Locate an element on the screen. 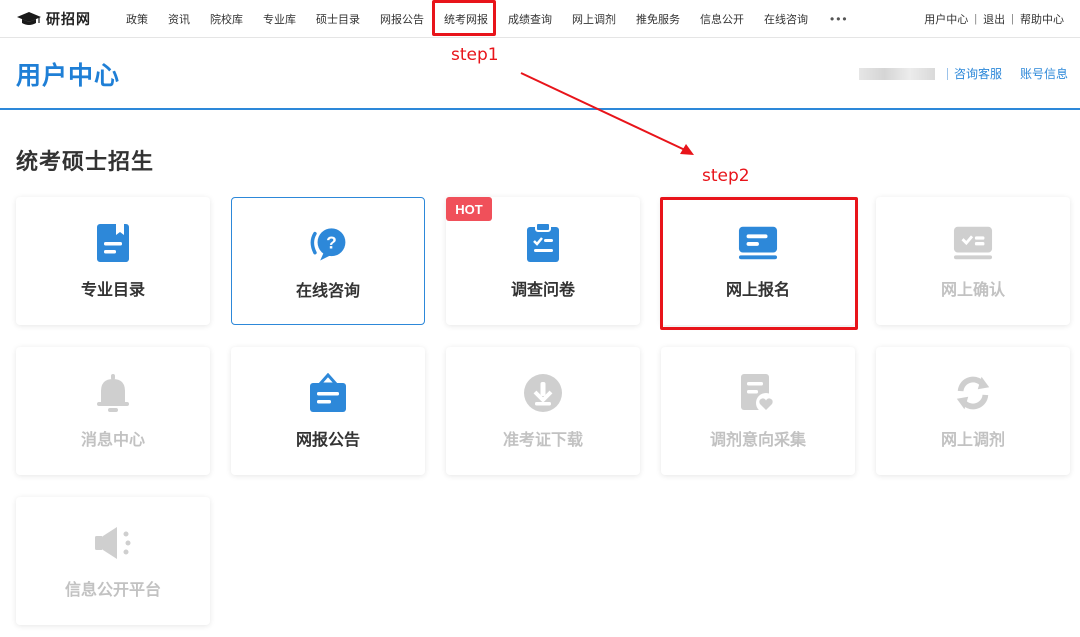 The image size is (1080, 637). step-arrow is located at coordinates (607, 113).